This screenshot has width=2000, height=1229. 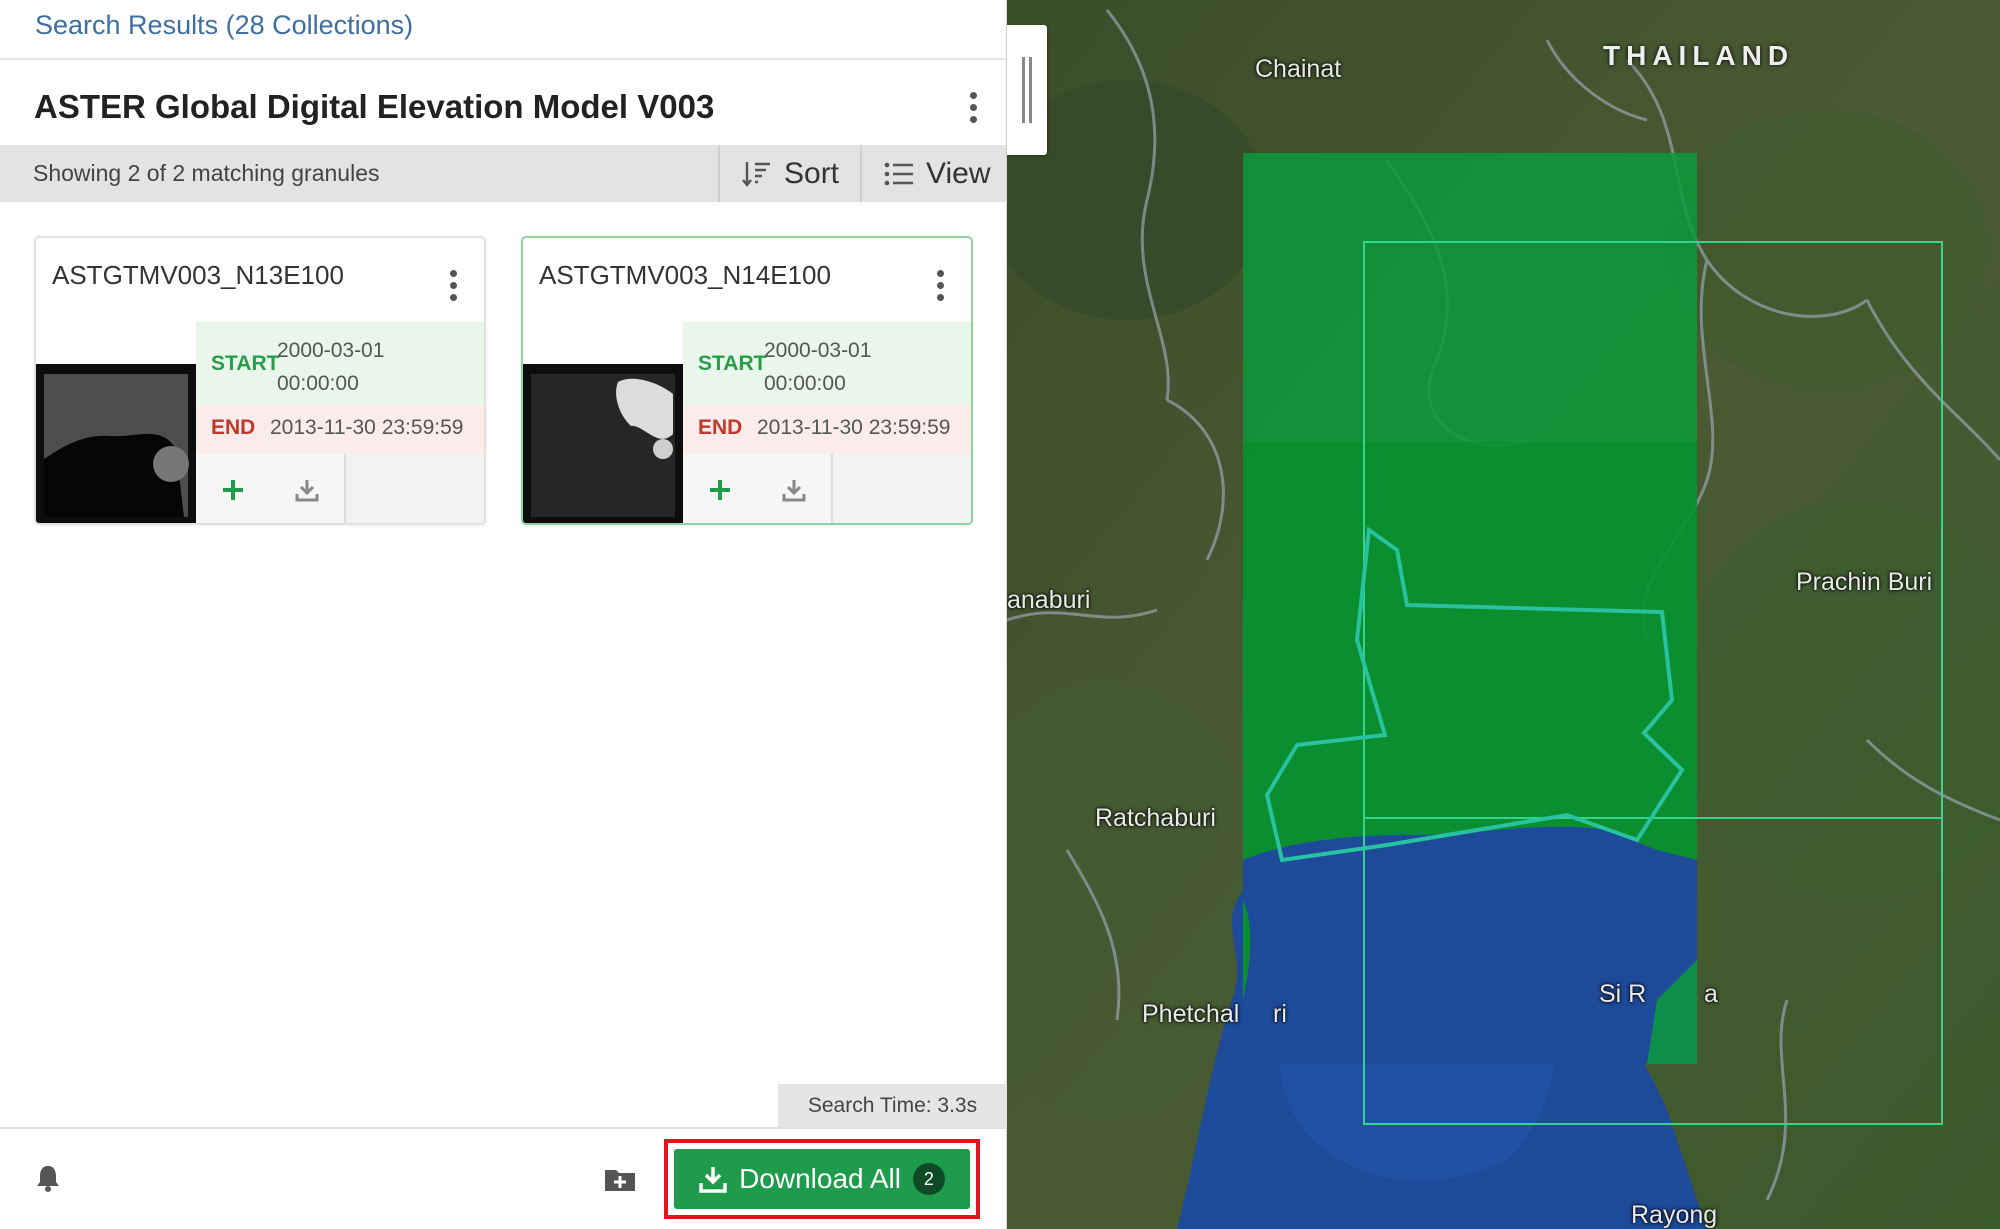 What do you see at coordinates (958, 173) in the screenshot?
I see `view-label: View` at bounding box center [958, 173].